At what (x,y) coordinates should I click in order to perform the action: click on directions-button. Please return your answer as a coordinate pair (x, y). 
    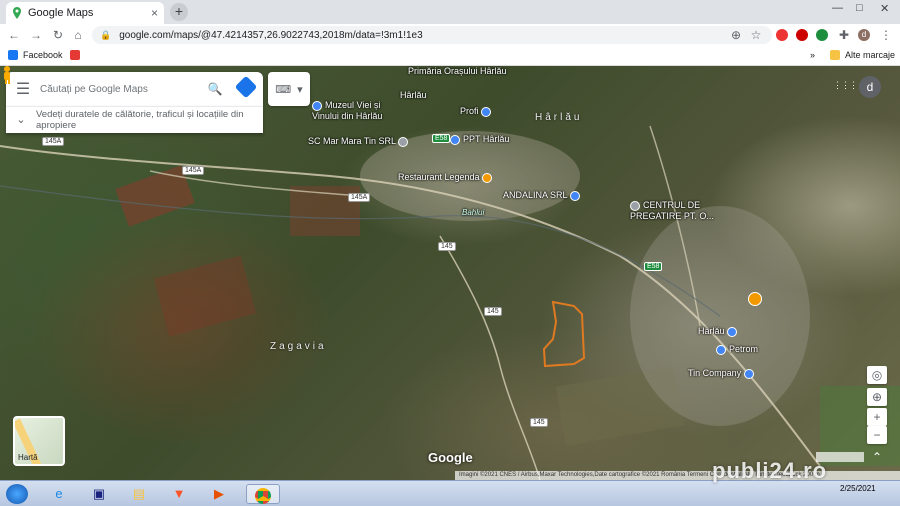
    Looking at the image, I should click on (246, 87).